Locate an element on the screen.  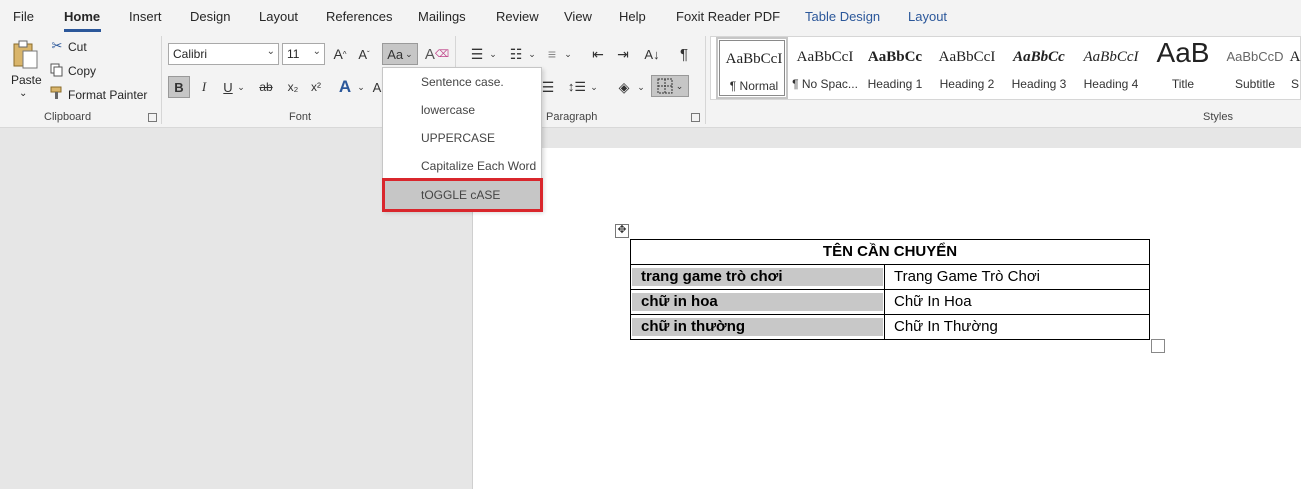
cut-button: Cut is located at coordinates (77, 47).